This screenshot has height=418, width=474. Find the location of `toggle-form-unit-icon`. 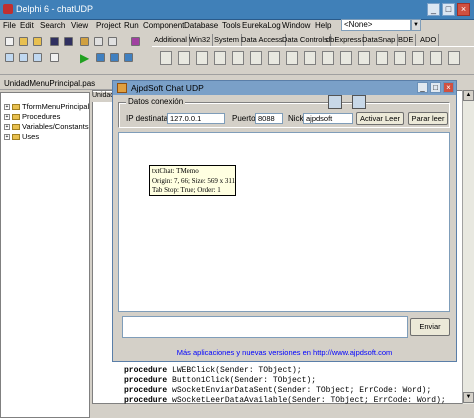

toggle-form-unit-icon is located at coordinates (37, 57).